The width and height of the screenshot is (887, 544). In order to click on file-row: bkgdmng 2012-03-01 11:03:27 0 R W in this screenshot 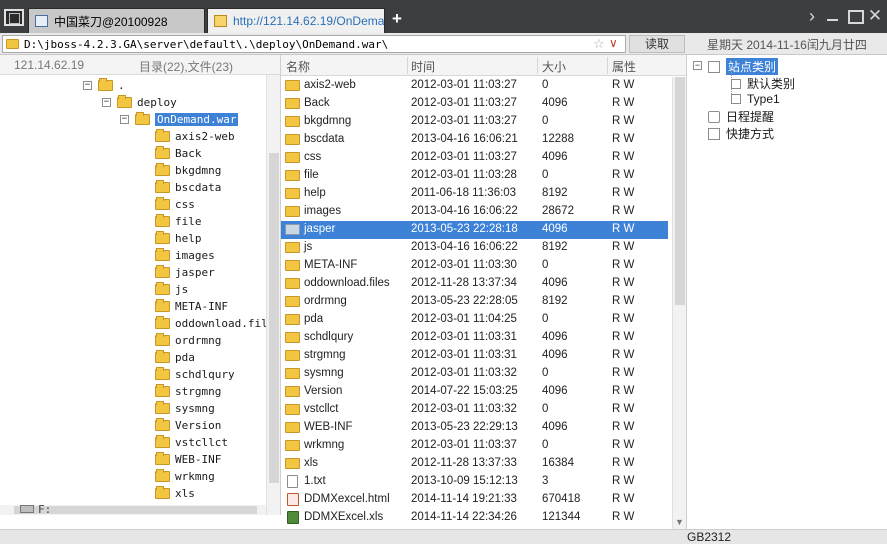, I will do `click(474, 122)`.